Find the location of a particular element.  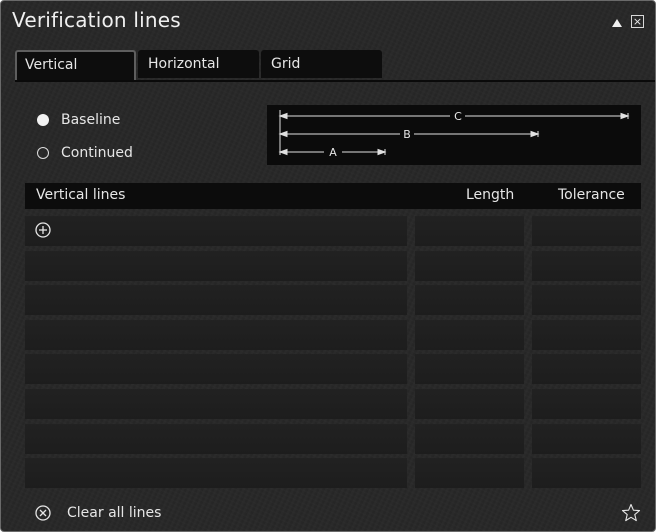

star-outline-icon is located at coordinates (631, 513).